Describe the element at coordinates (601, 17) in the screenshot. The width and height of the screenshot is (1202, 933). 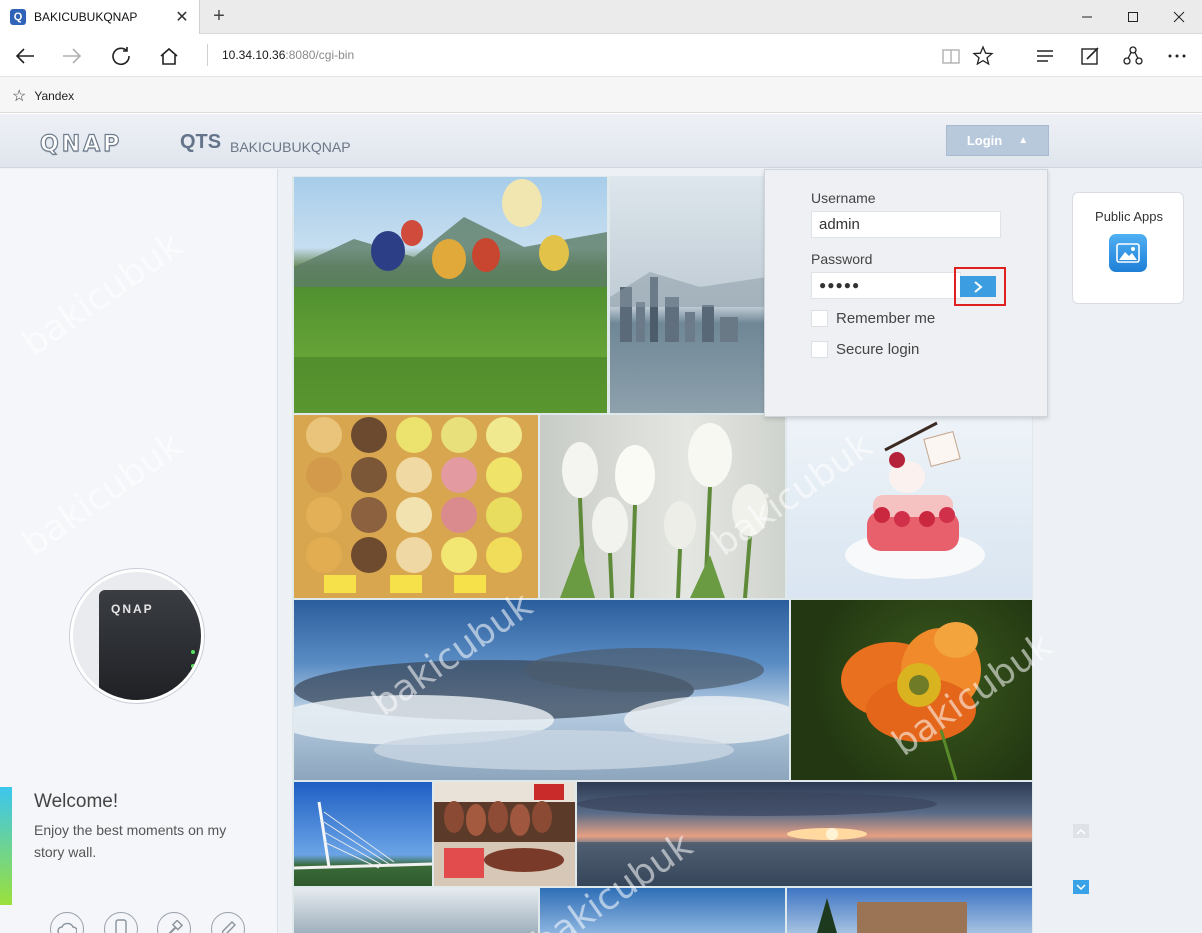
I see `browser-titlebar: Q BAKICUBUKQNAP ✕ +` at that location.